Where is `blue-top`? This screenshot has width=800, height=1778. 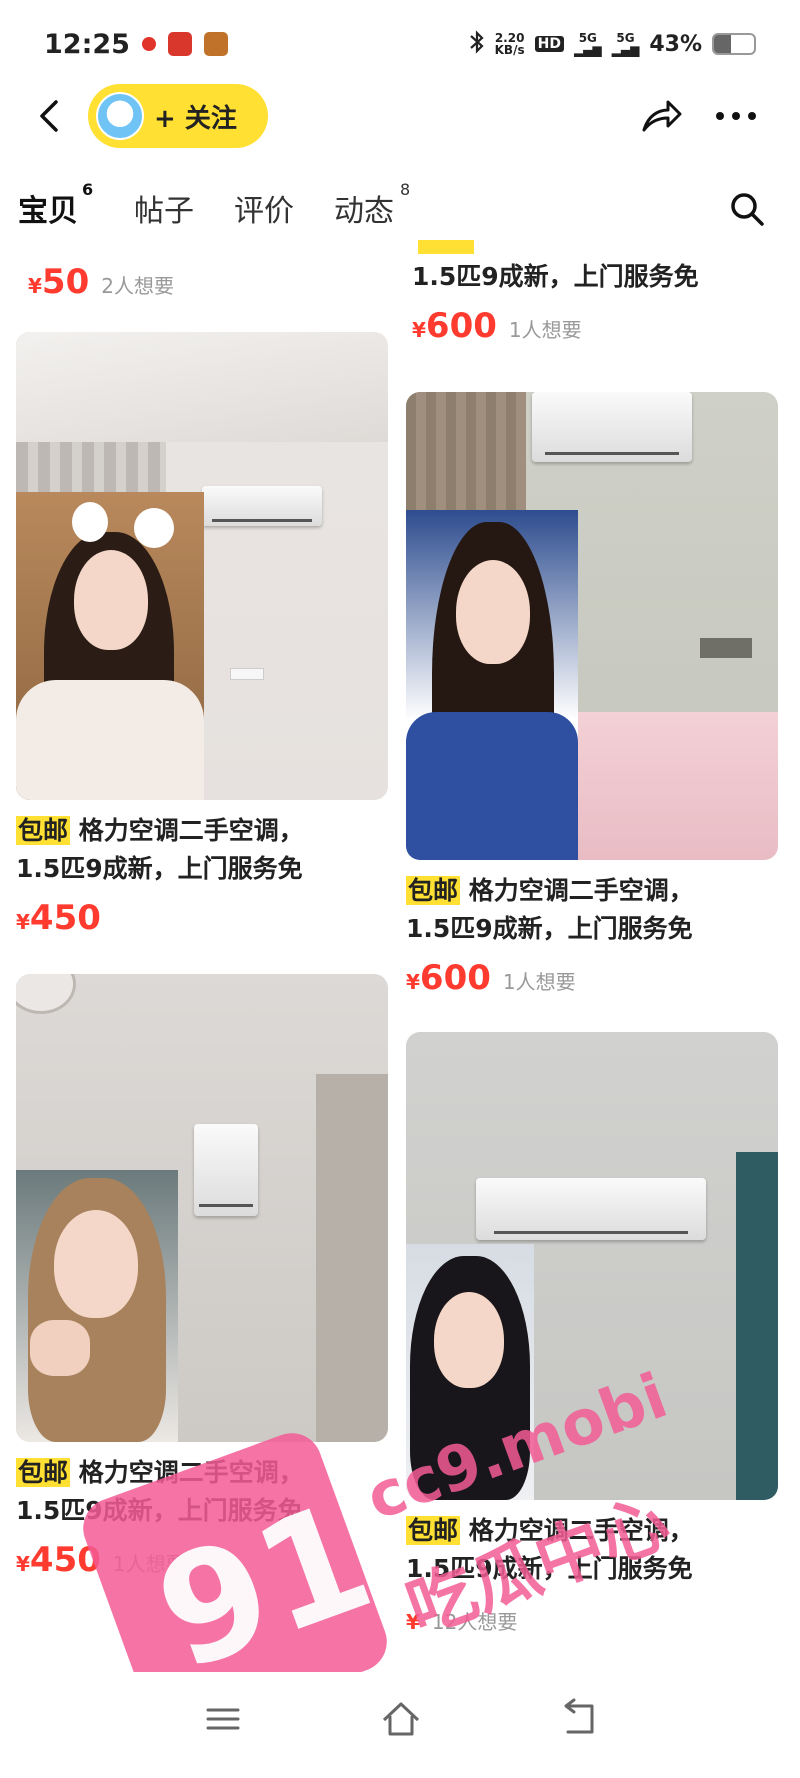 blue-top is located at coordinates (492, 786).